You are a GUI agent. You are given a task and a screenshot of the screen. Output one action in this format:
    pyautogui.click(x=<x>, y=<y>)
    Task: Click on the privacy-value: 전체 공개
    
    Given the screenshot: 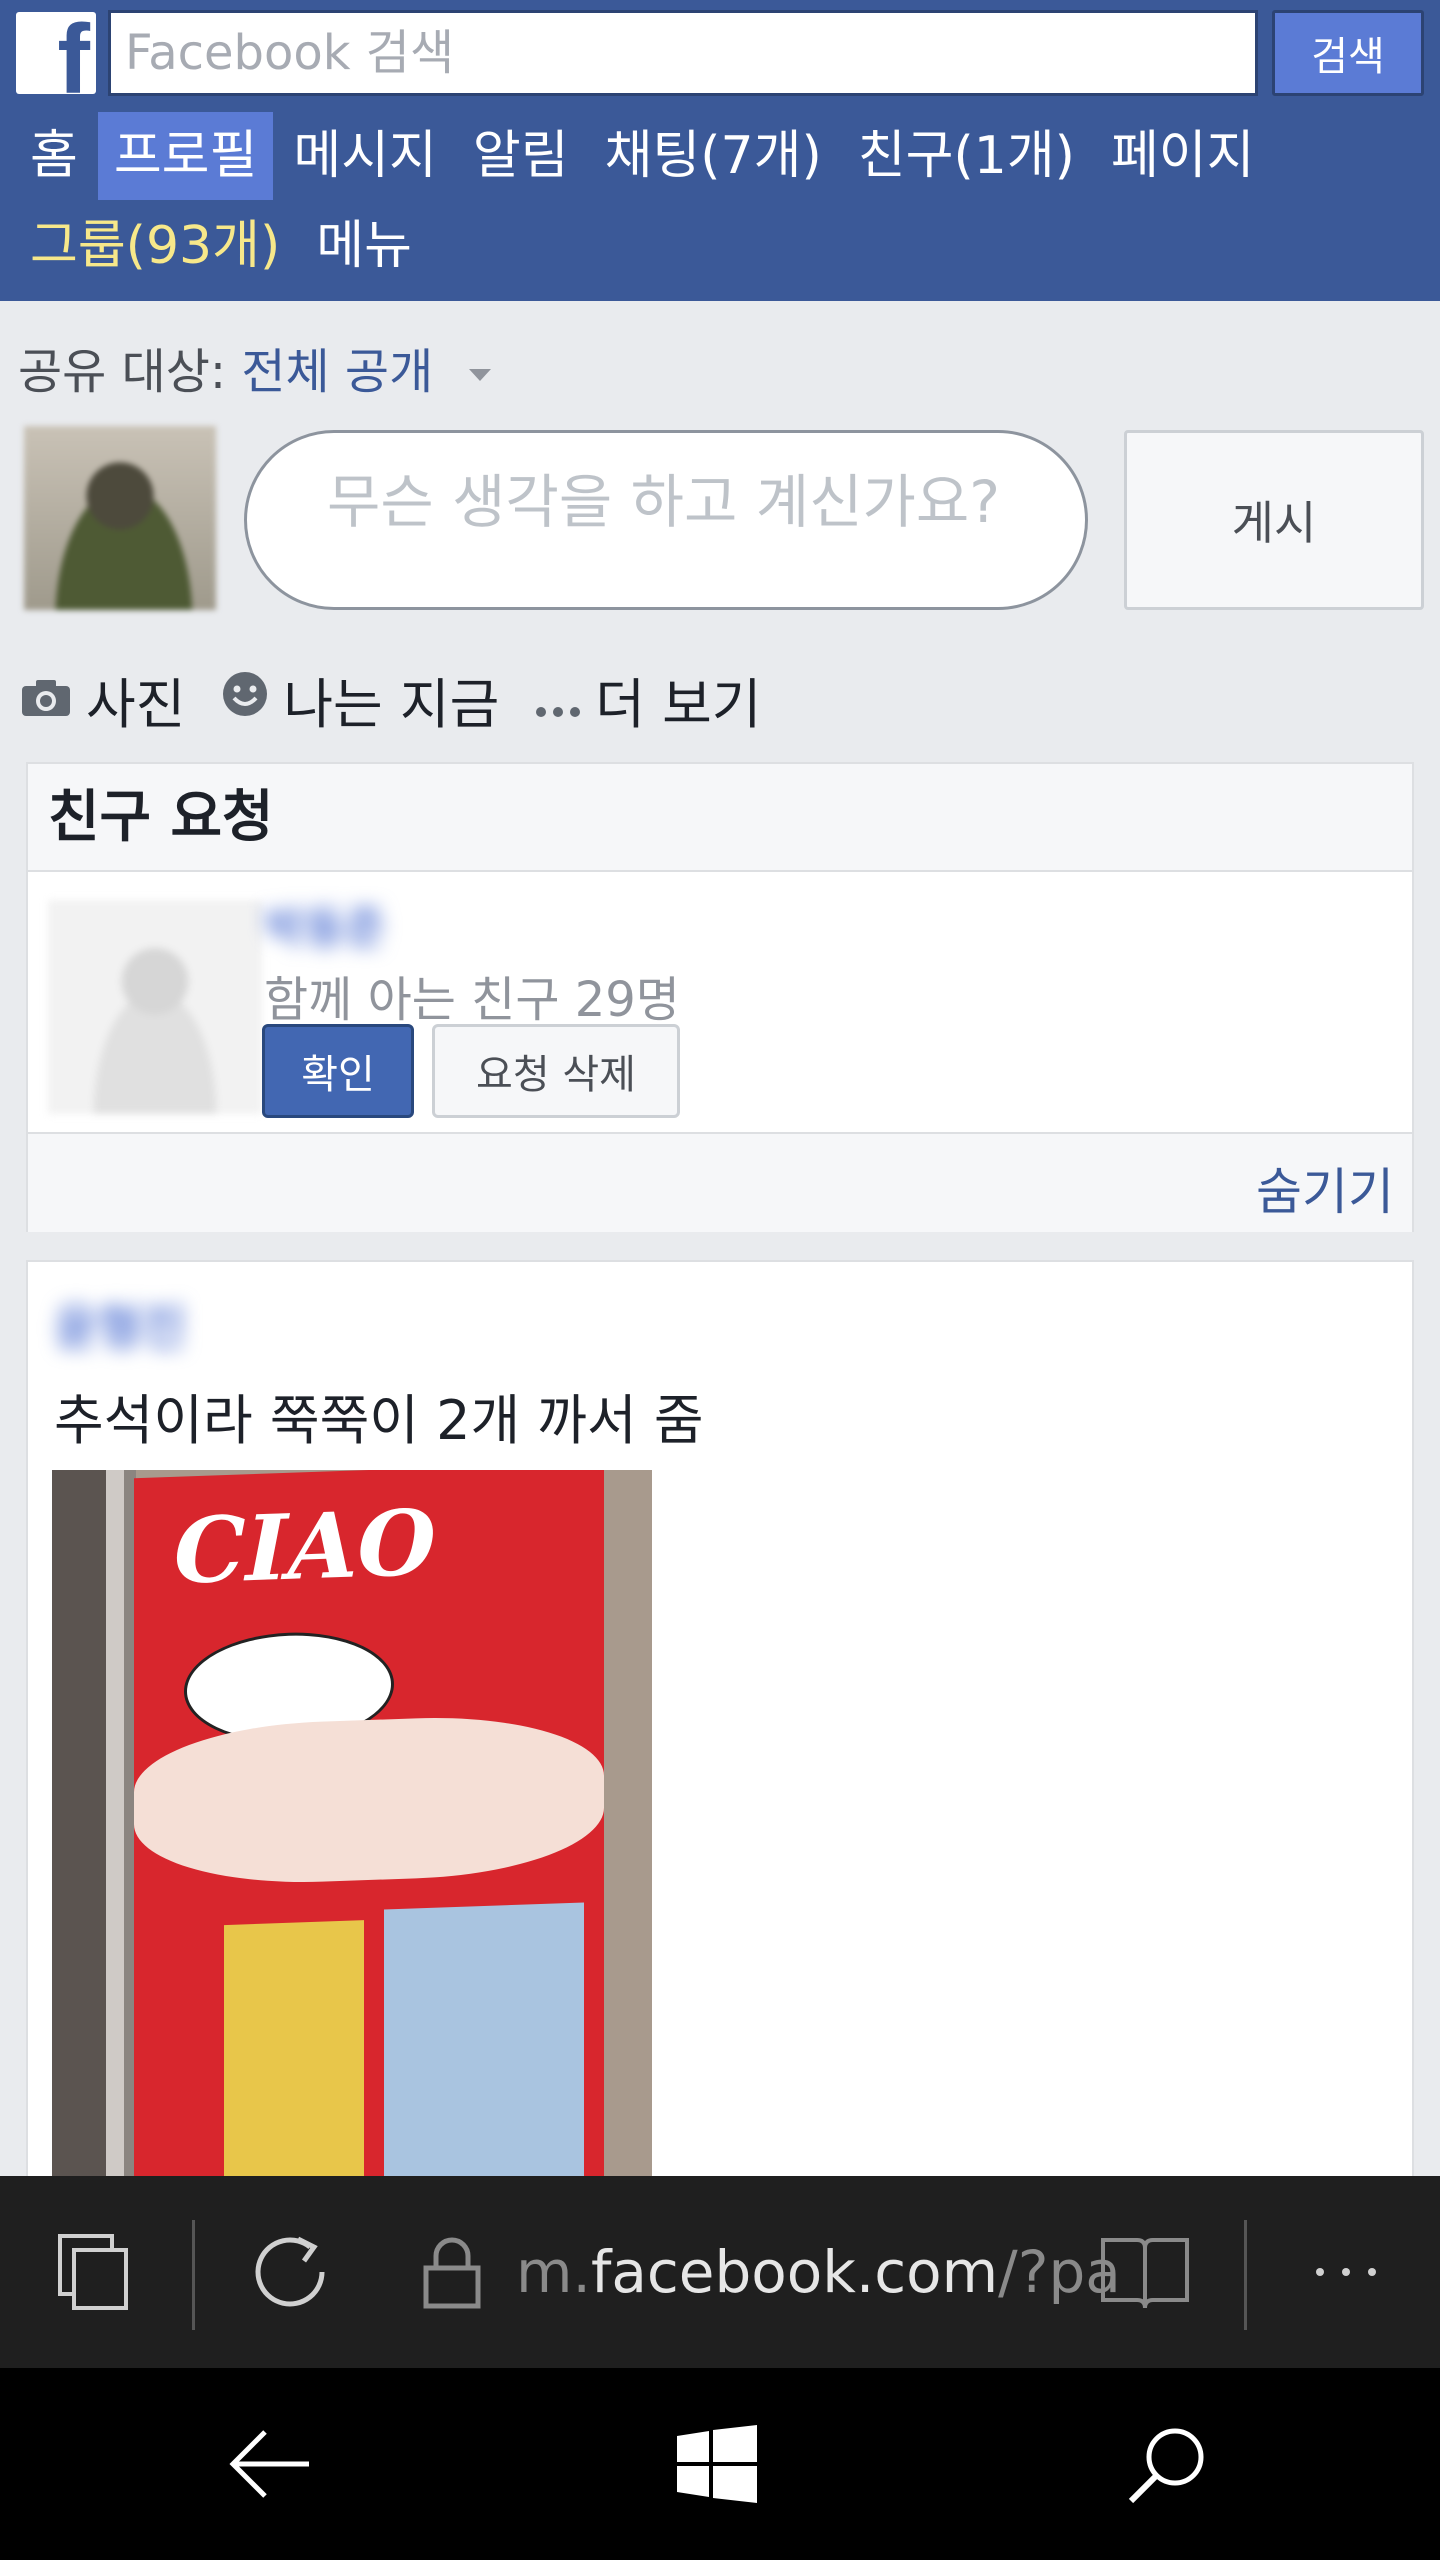 What is the action you would take?
    pyautogui.click(x=337, y=372)
    